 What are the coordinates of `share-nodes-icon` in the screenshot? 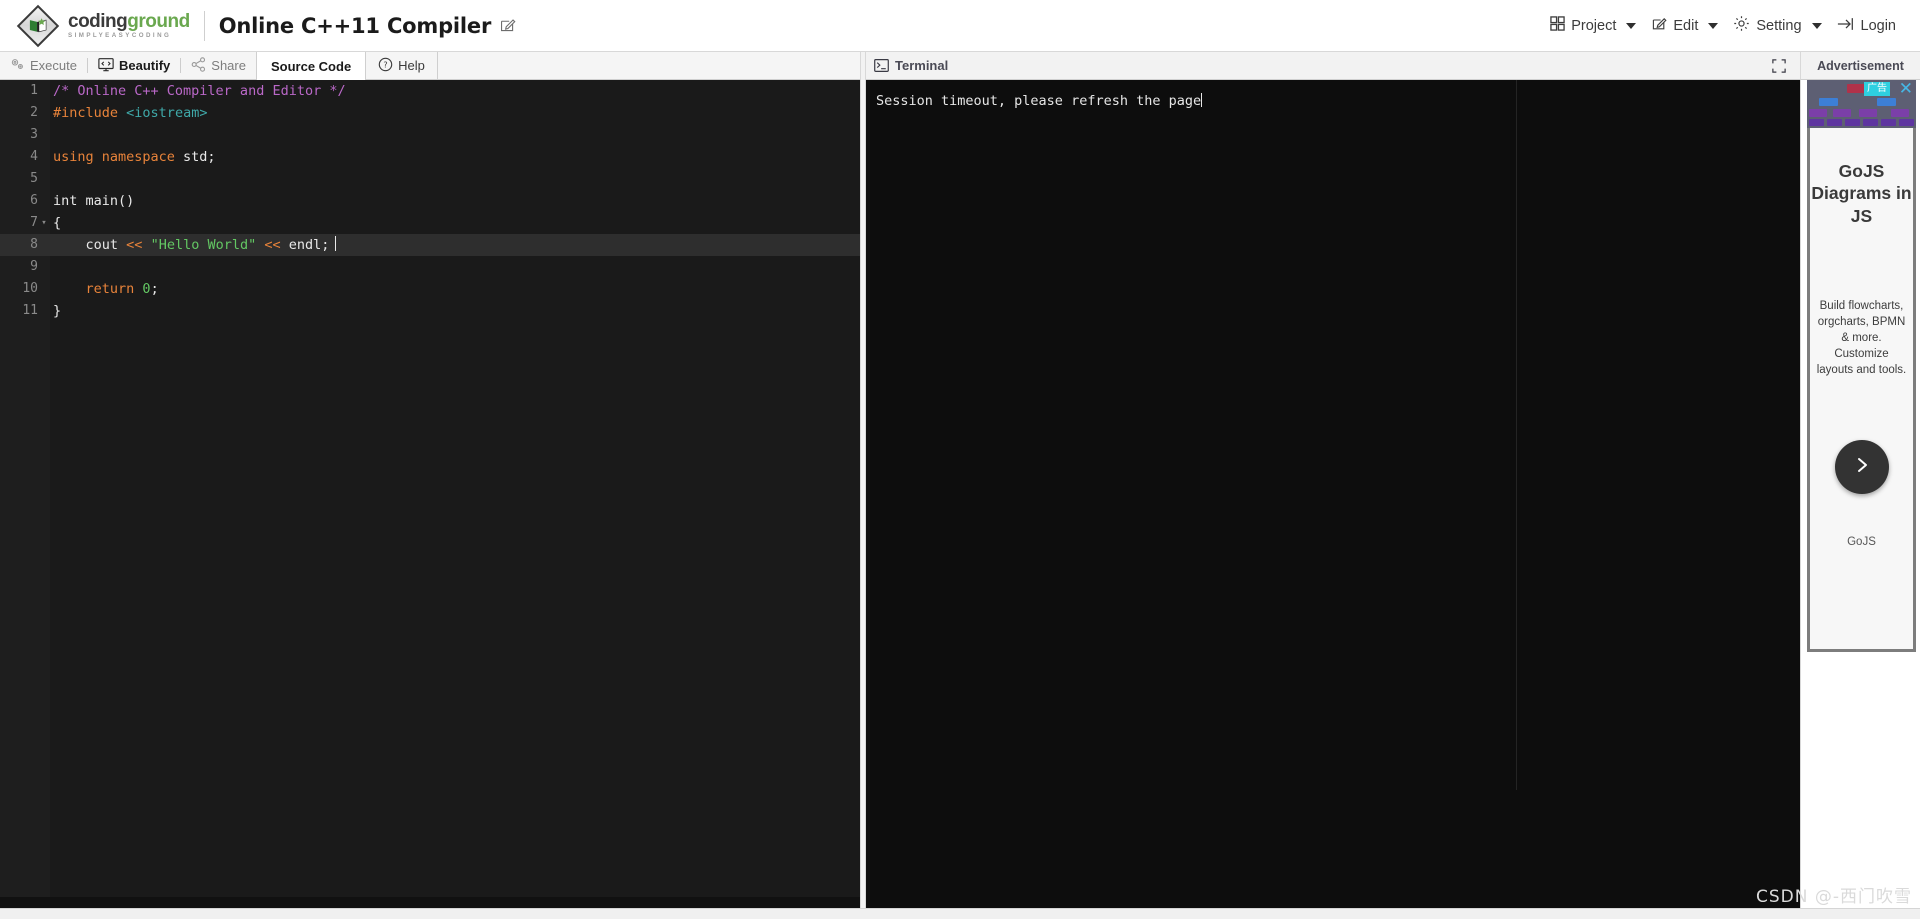 It's located at (198, 65).